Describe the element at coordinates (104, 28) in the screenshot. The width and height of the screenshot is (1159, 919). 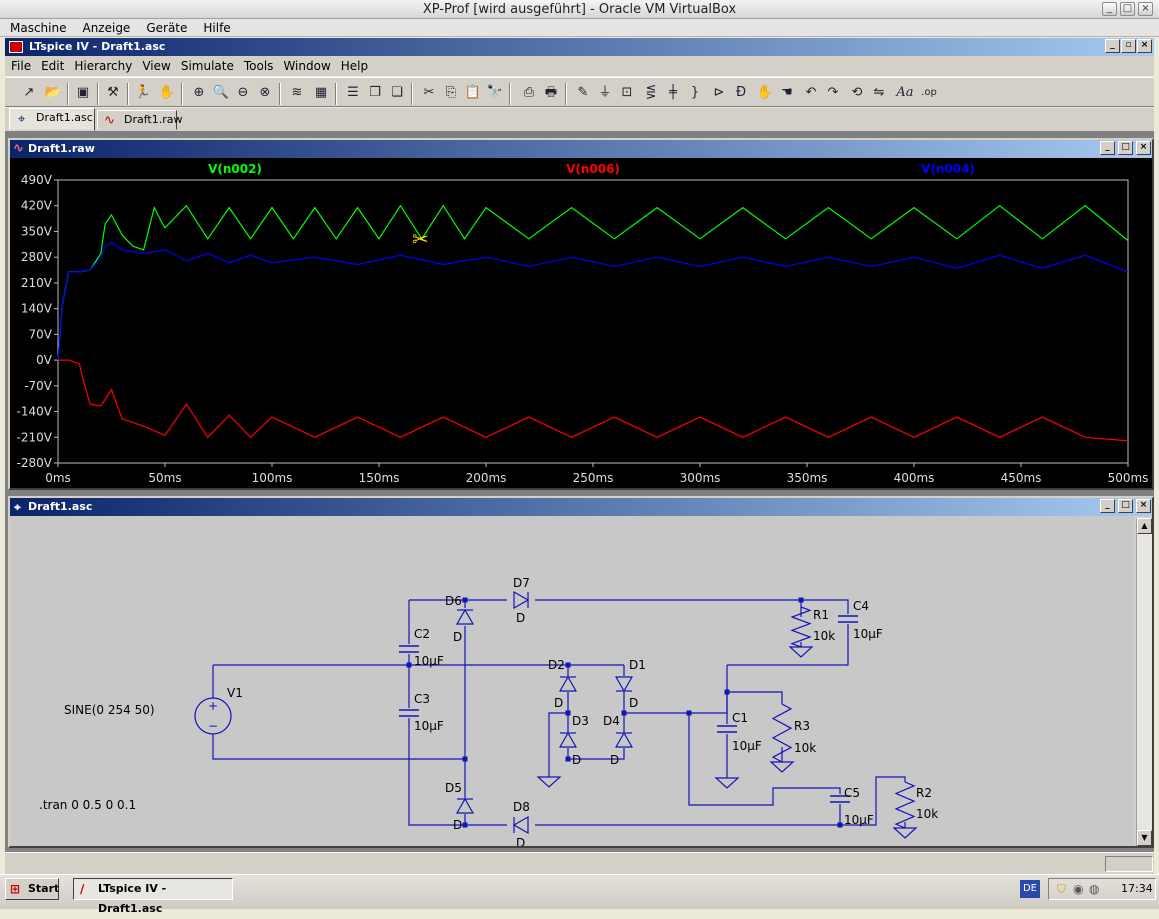
I see `vm-menu-anzeige: Anzeige` at that location.